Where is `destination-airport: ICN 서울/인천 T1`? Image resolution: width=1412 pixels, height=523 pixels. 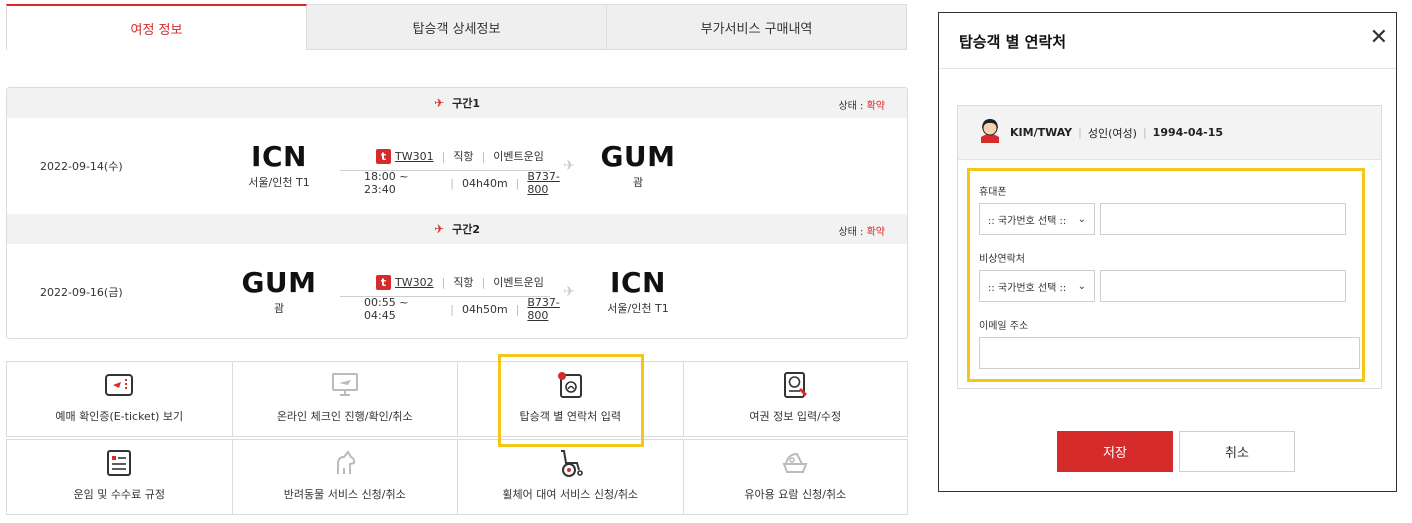 destination-airport: ICN 서울/인천 T1 is located at coordinates (638, 292).